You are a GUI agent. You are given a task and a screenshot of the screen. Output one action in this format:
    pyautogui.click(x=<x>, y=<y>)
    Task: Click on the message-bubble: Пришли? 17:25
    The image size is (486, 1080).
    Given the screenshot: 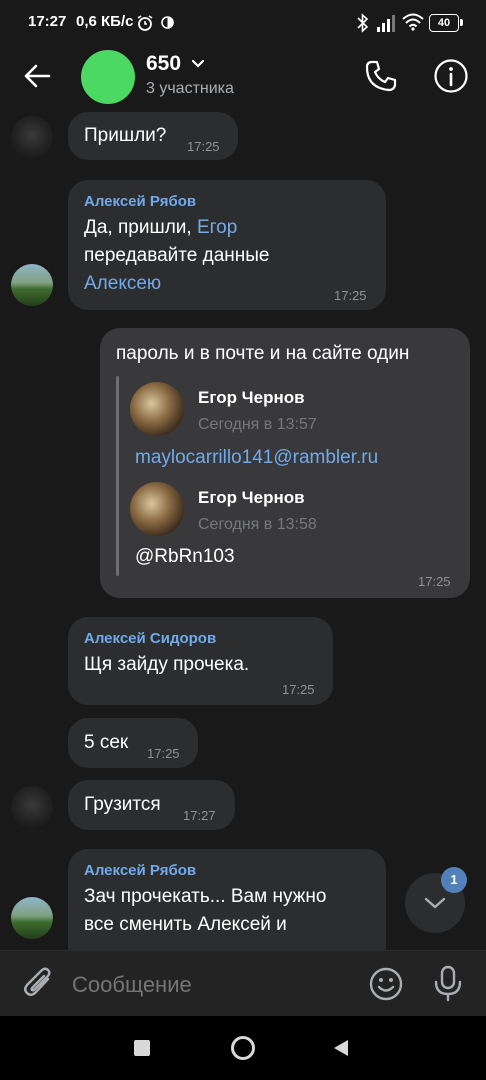 What is the action you would take?
    pyautogui.click(x=153, y=136)
    